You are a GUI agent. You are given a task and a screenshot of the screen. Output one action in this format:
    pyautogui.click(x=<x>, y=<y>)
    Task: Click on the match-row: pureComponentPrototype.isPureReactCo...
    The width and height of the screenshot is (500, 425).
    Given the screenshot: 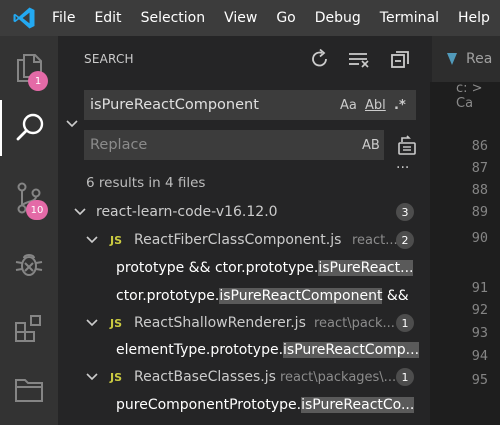 What is the action you would take?
    pyautogui.click(x=244, y=405)
    